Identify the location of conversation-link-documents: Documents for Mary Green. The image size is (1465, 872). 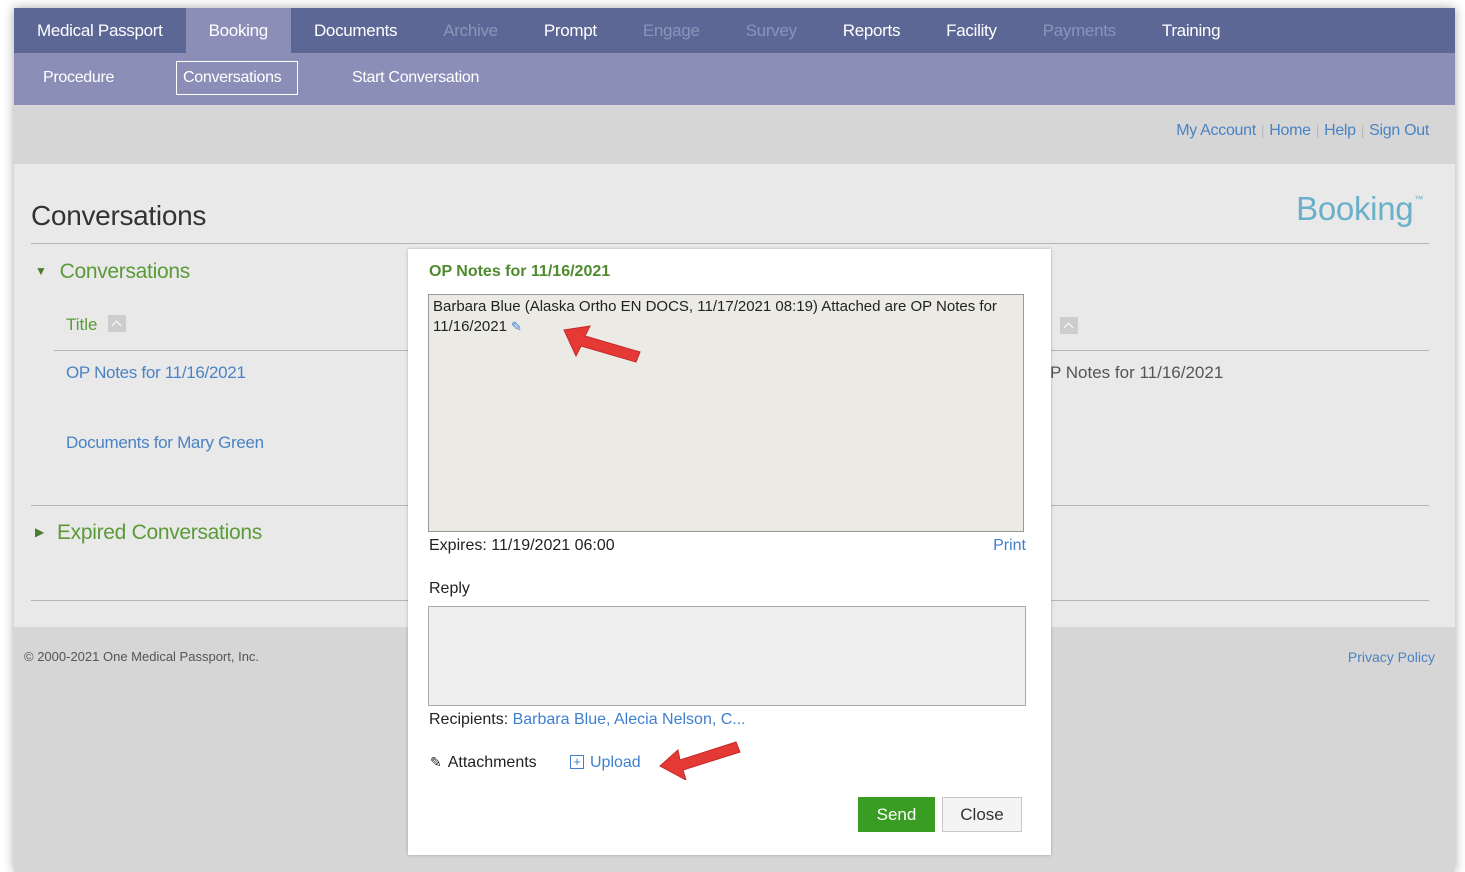
(165, 443).